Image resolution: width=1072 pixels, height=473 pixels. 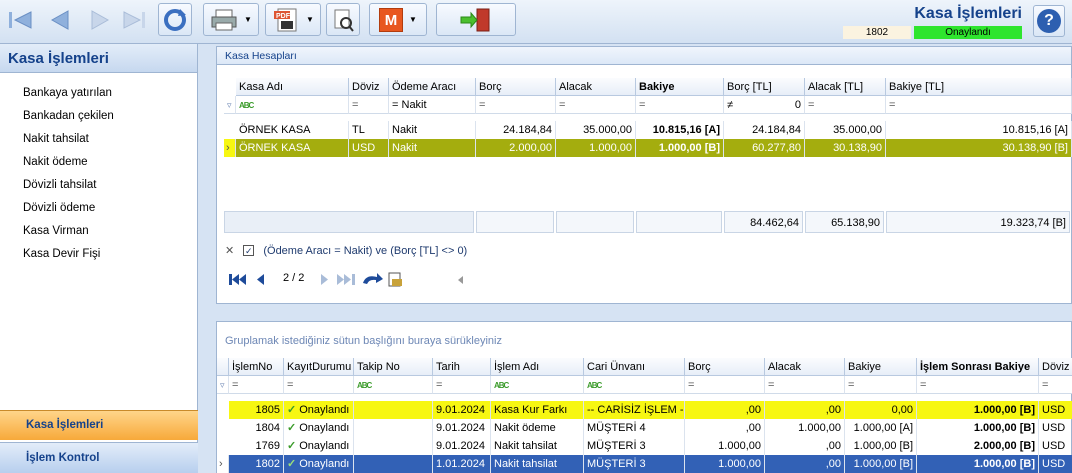 What do you see at coordinates (256, 428) in the screenshot?
I see `cell-no: 1804` at bounding box center [256, 428].